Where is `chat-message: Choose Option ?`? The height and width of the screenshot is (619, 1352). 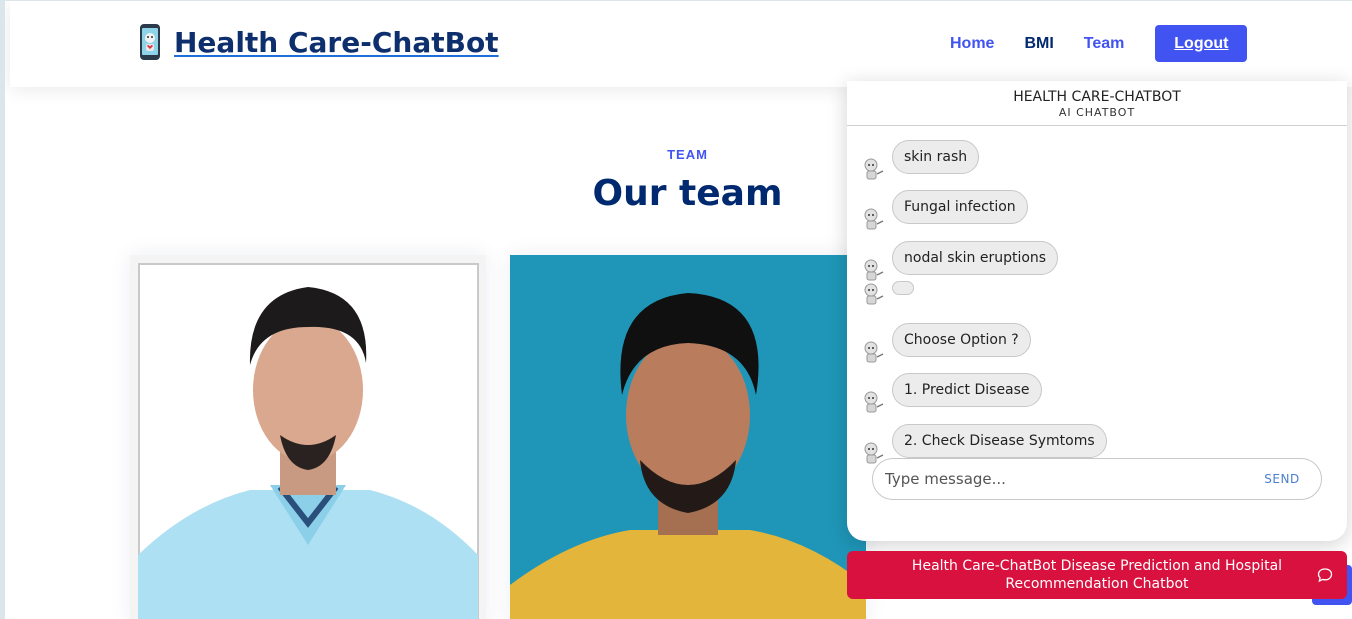 chat-message: Choose Option ? is located at coordinates (946, 344).